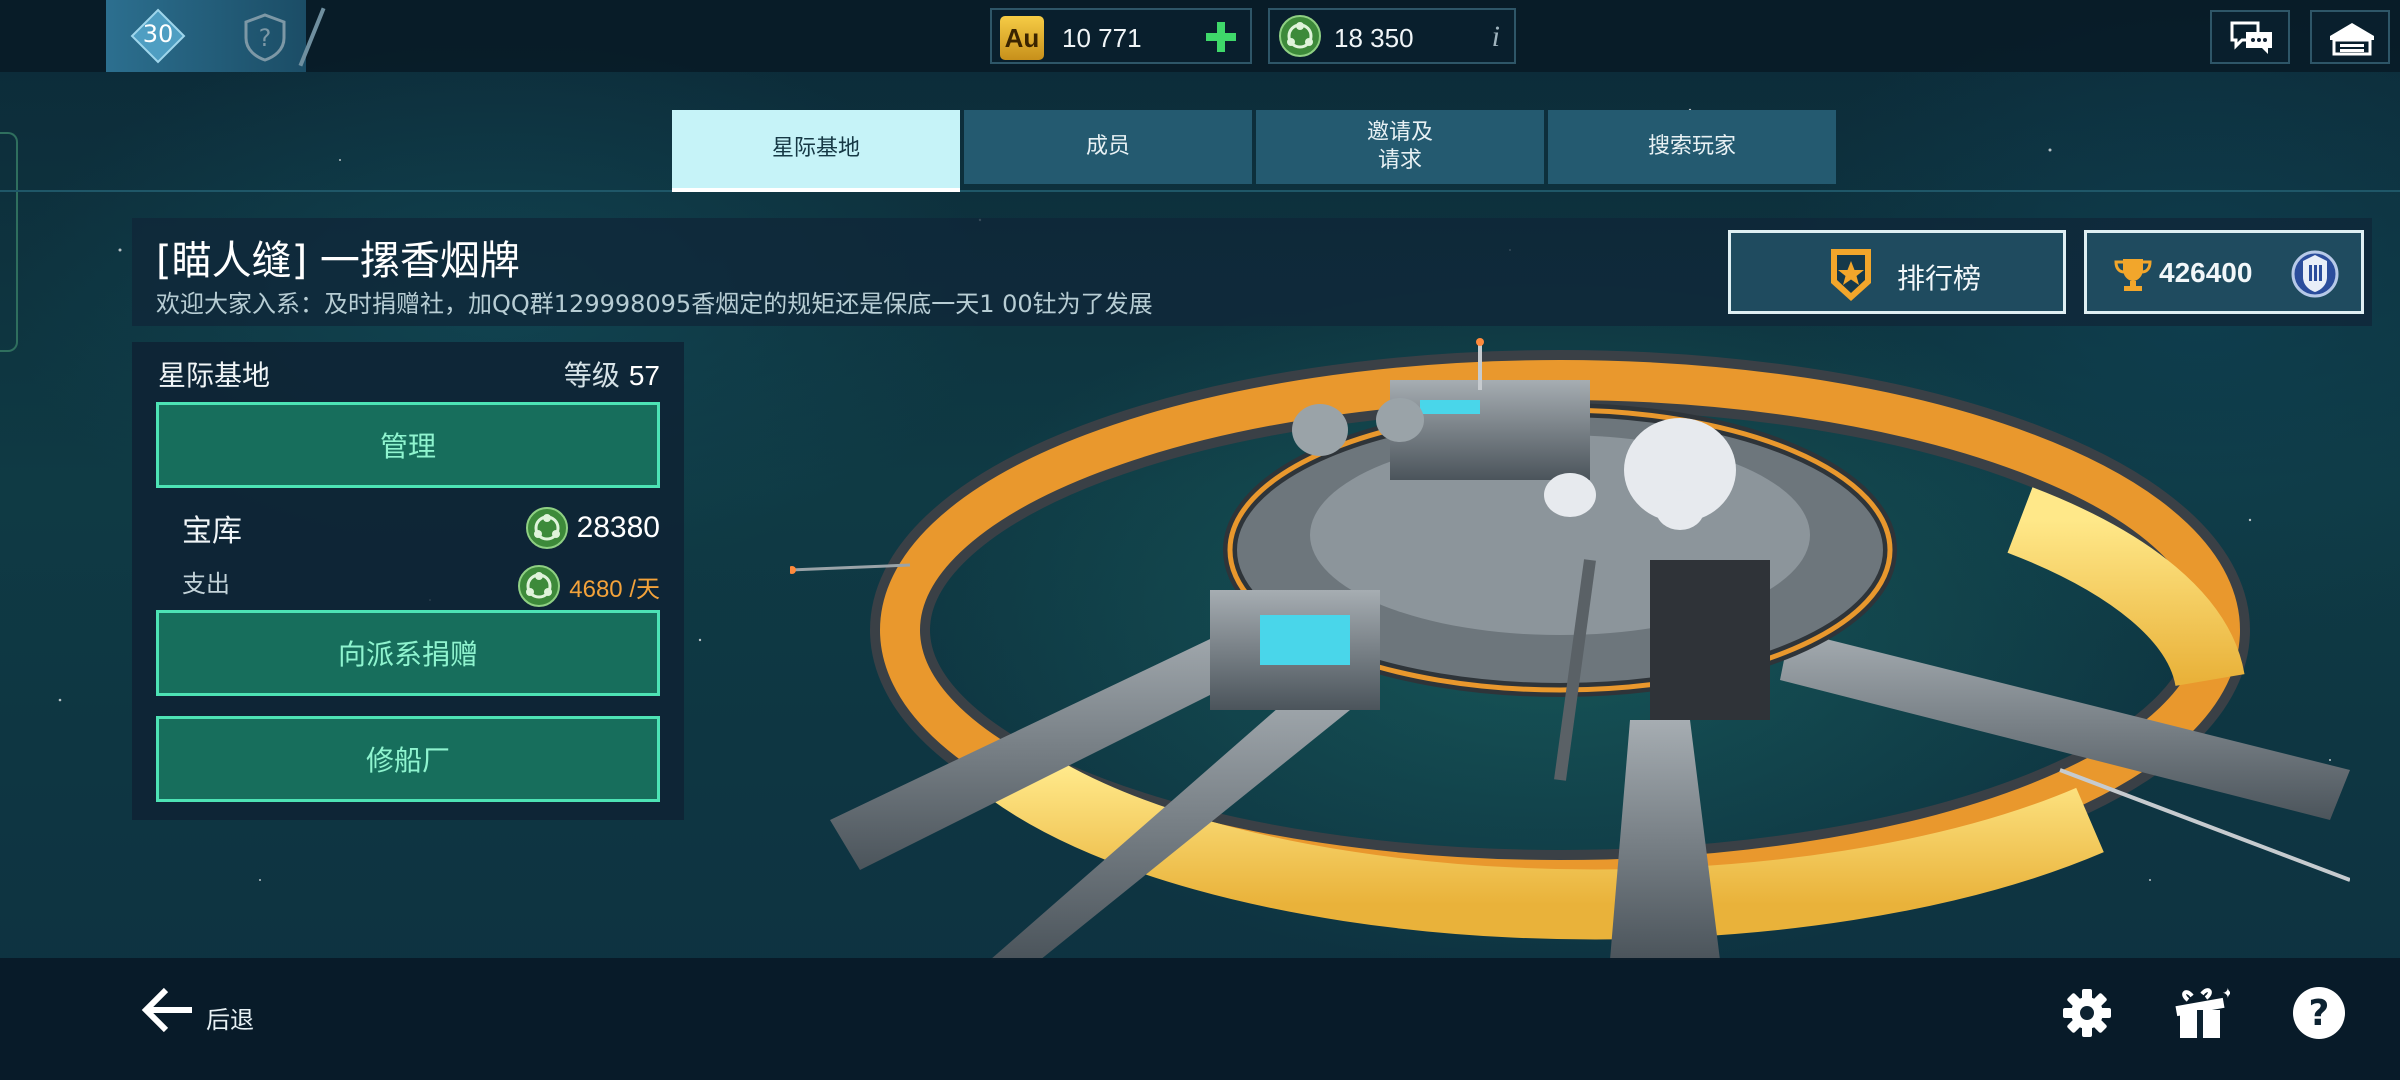  Describe the element at coordinates (1374, 38) in the screenshot. I see `credits-value: 18 350` at that location.